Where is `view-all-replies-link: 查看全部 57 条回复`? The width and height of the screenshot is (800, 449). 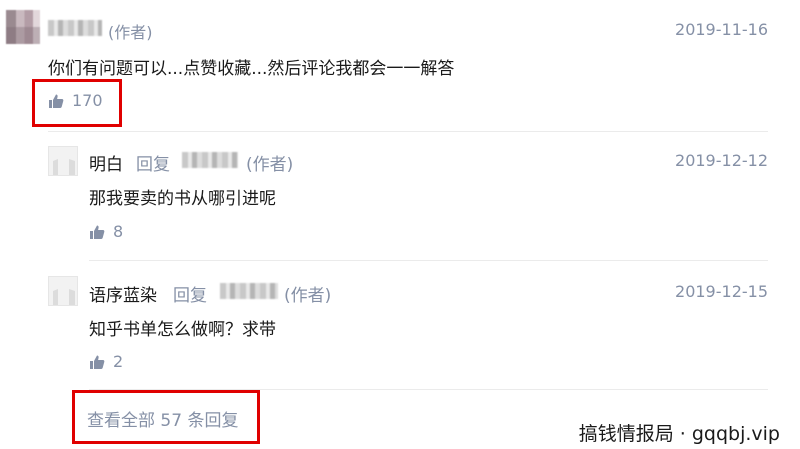
view-all-replies-link: 查看全部 57 条回复 is located at coordinates (162, 418).